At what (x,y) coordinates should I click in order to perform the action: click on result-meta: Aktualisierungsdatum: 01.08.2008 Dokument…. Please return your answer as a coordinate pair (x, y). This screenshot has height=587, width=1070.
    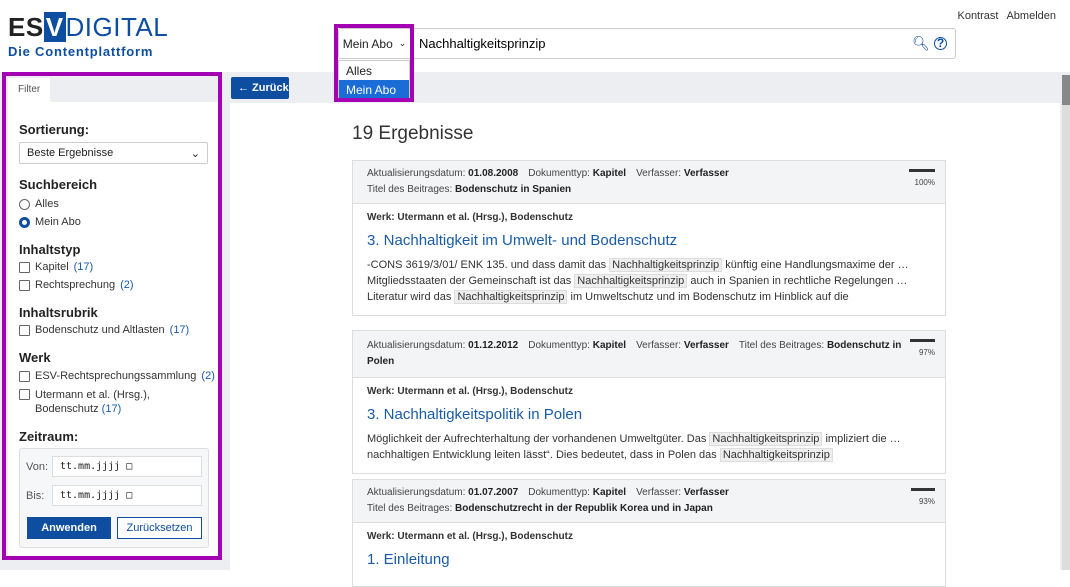
    Looking at the image, I should click on (649, 182).